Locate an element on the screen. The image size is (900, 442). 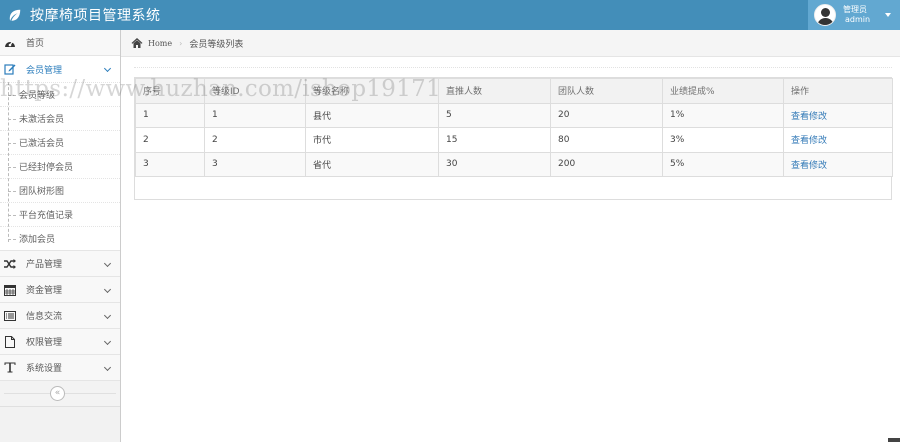
user-menu: 管理员 admin is located at coordinates (854, 15).